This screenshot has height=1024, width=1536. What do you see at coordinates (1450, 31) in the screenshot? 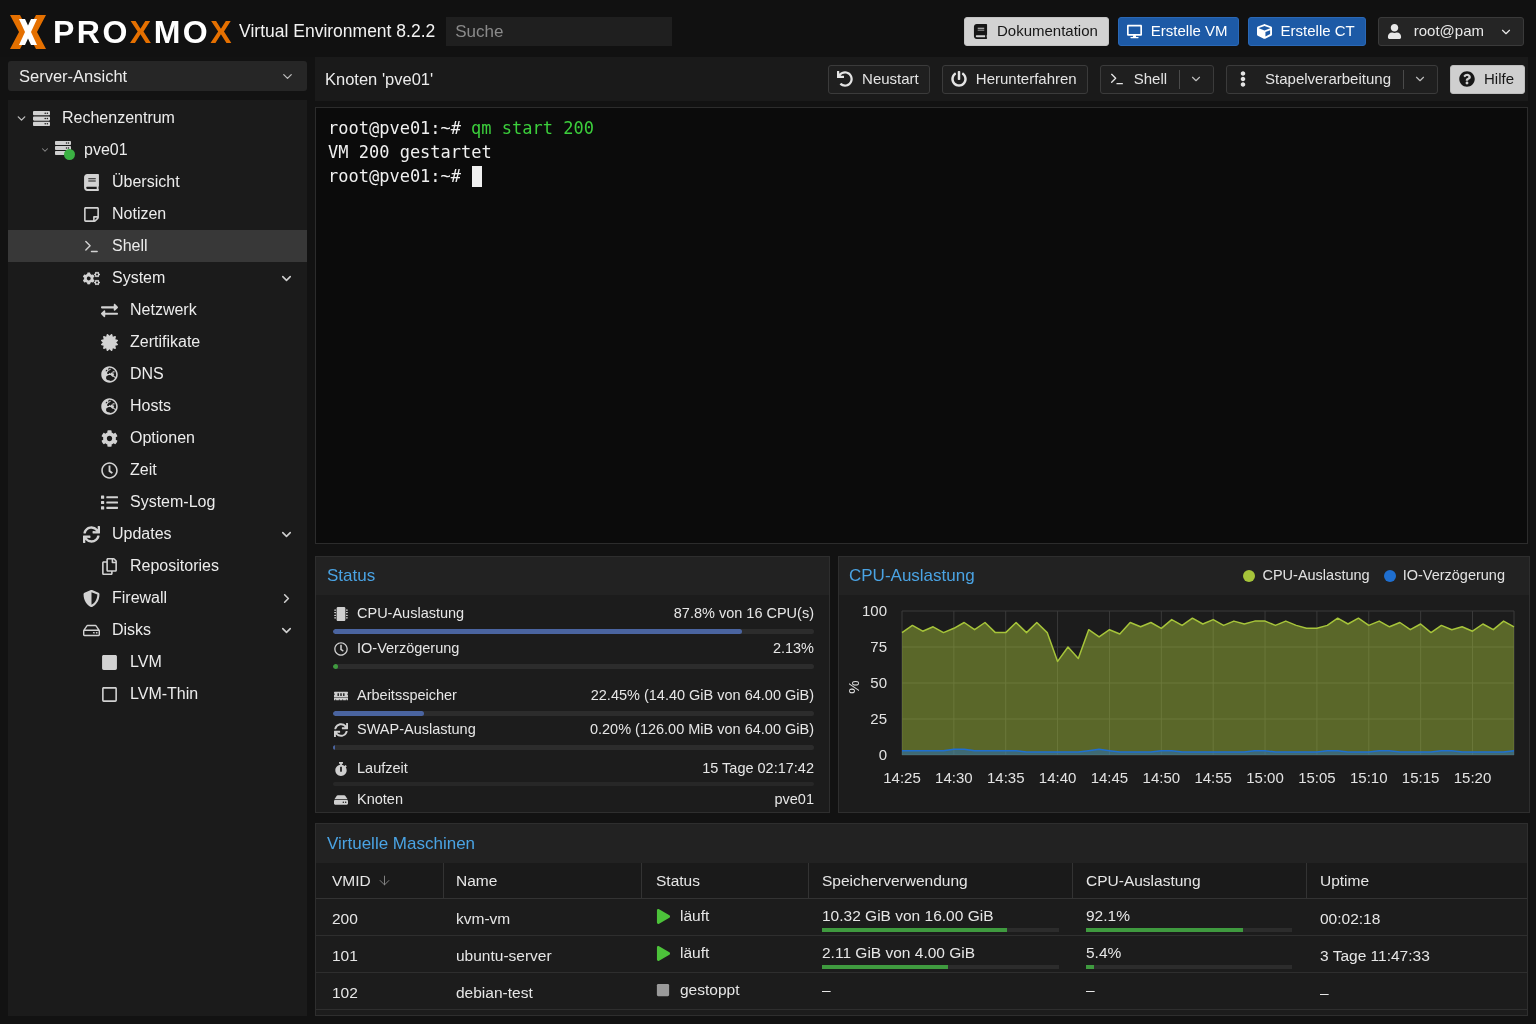
I see `header-button: root@pam` at bounding box center [1450, 31].